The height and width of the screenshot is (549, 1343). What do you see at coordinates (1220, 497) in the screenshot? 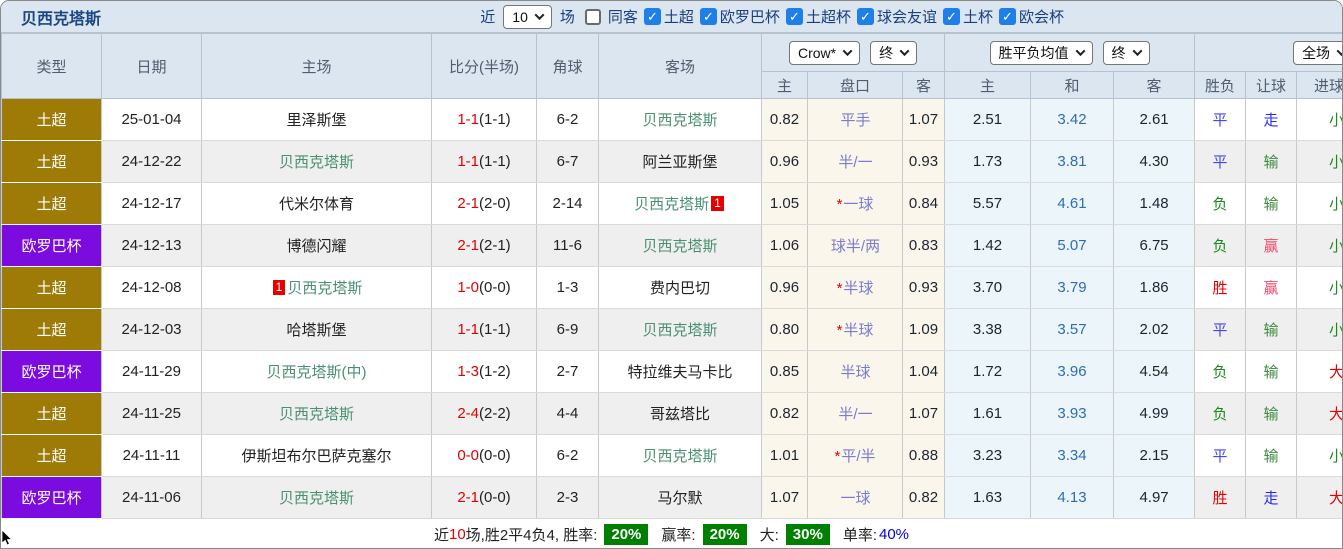
I see `result-cell: 胜` at bounding box center [1220, 497].